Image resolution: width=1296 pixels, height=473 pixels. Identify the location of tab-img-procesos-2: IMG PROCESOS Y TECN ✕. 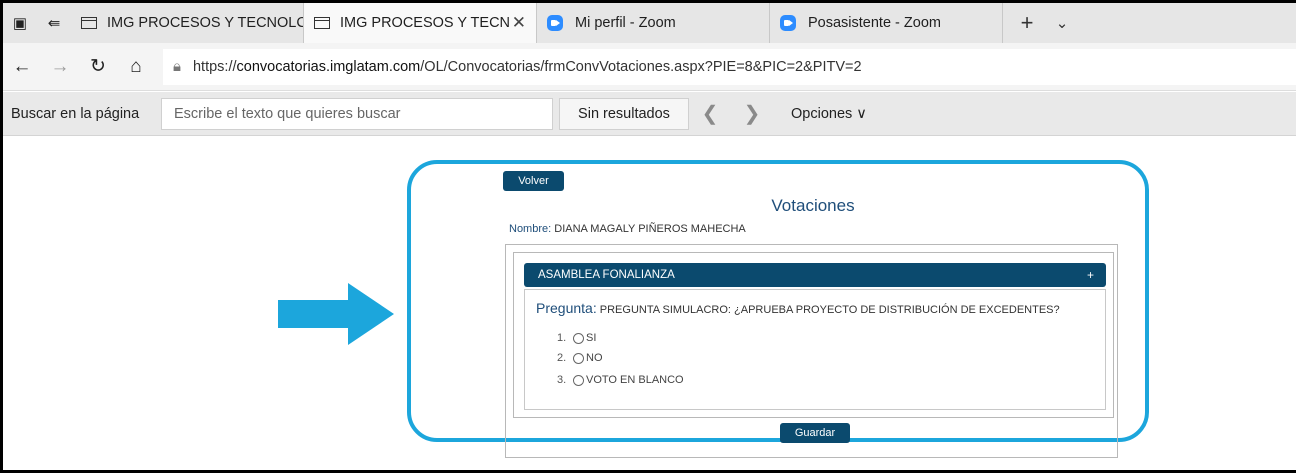
(420, 23).